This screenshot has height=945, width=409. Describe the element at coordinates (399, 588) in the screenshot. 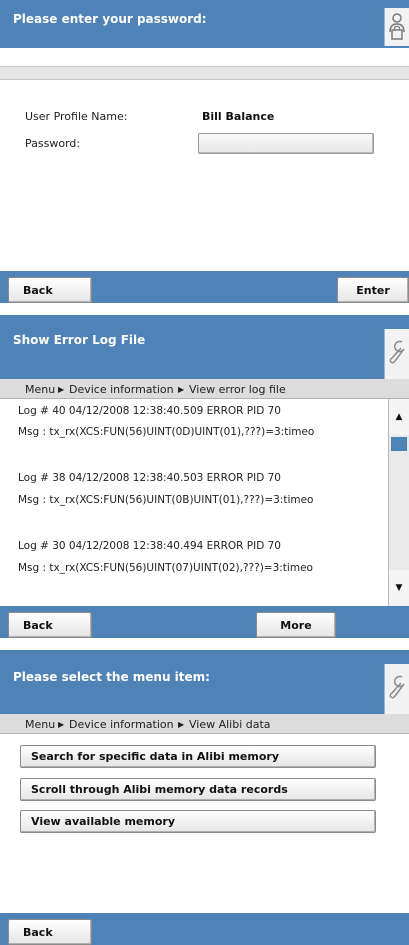

I see `triangle-down-icon: ▼` at that location.